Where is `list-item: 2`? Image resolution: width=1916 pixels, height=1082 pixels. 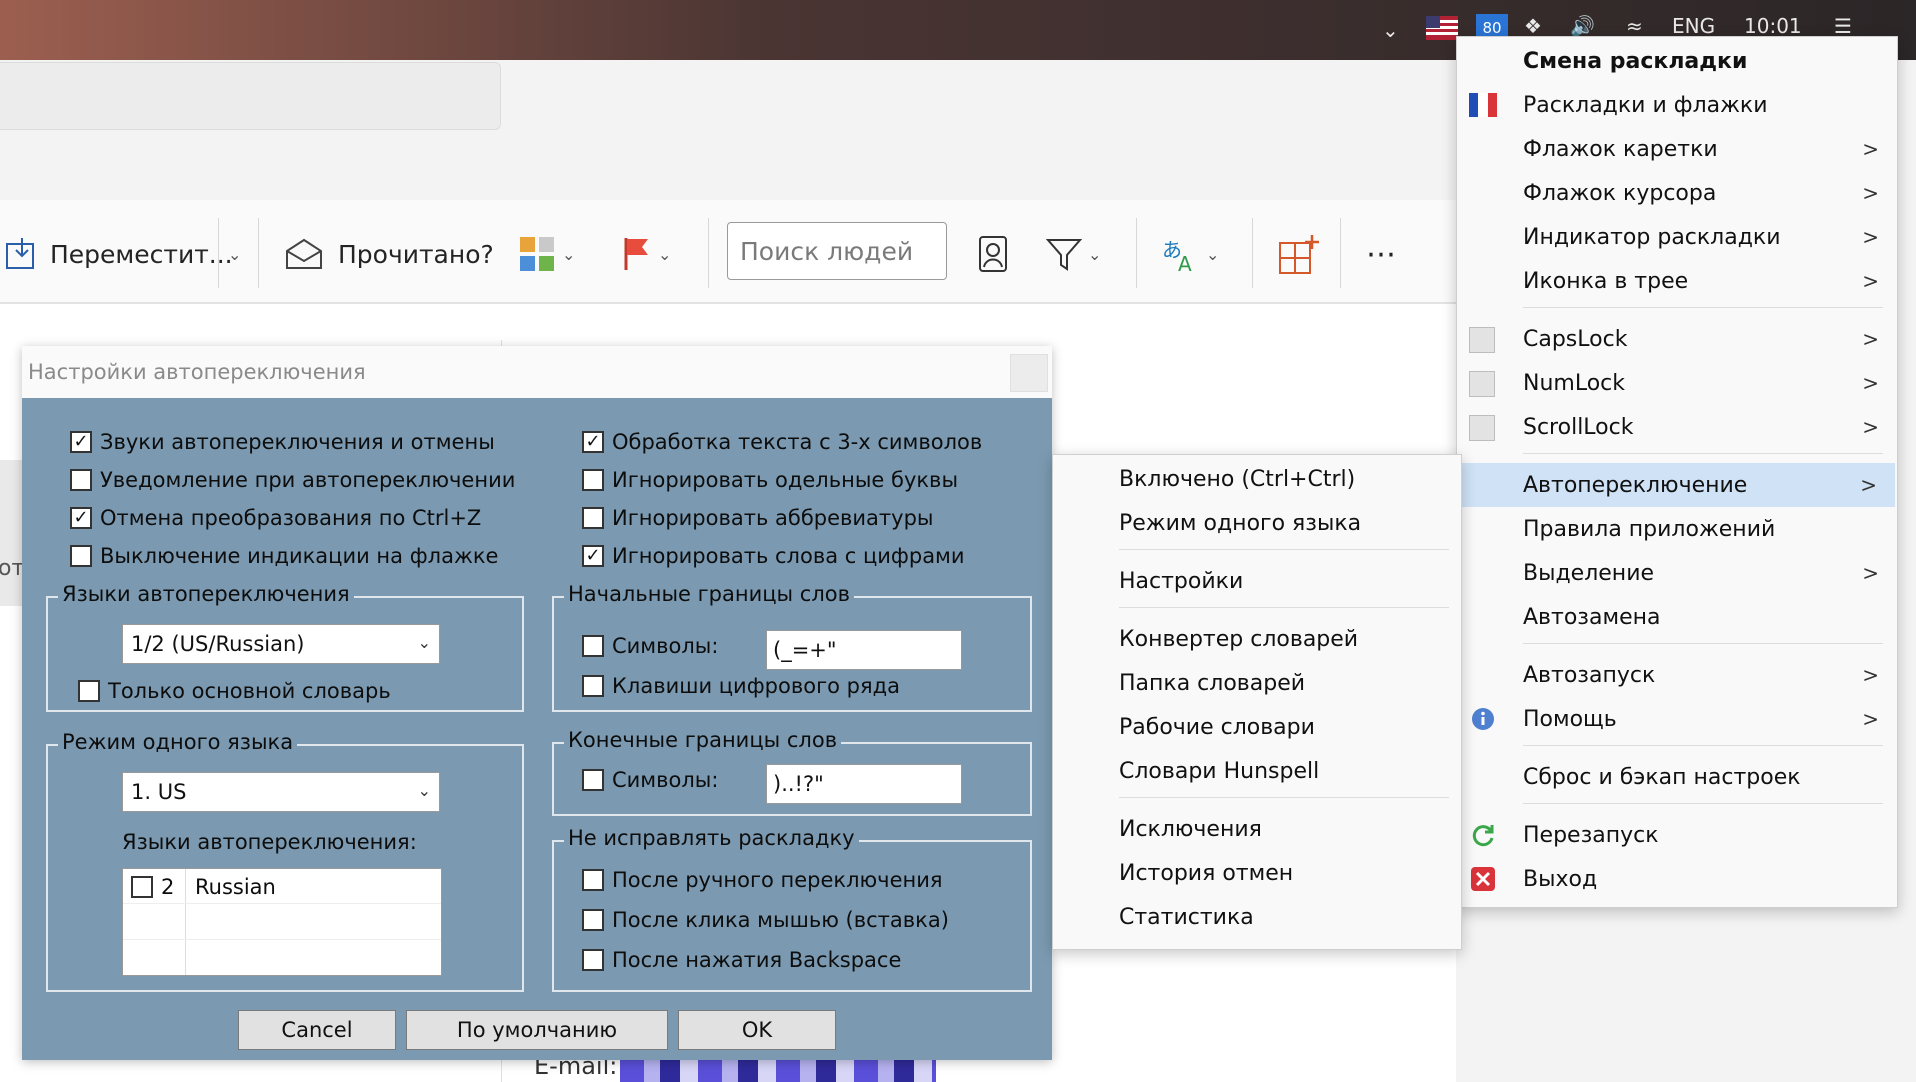 list-item: 2 is located at coordinates (152, 887).